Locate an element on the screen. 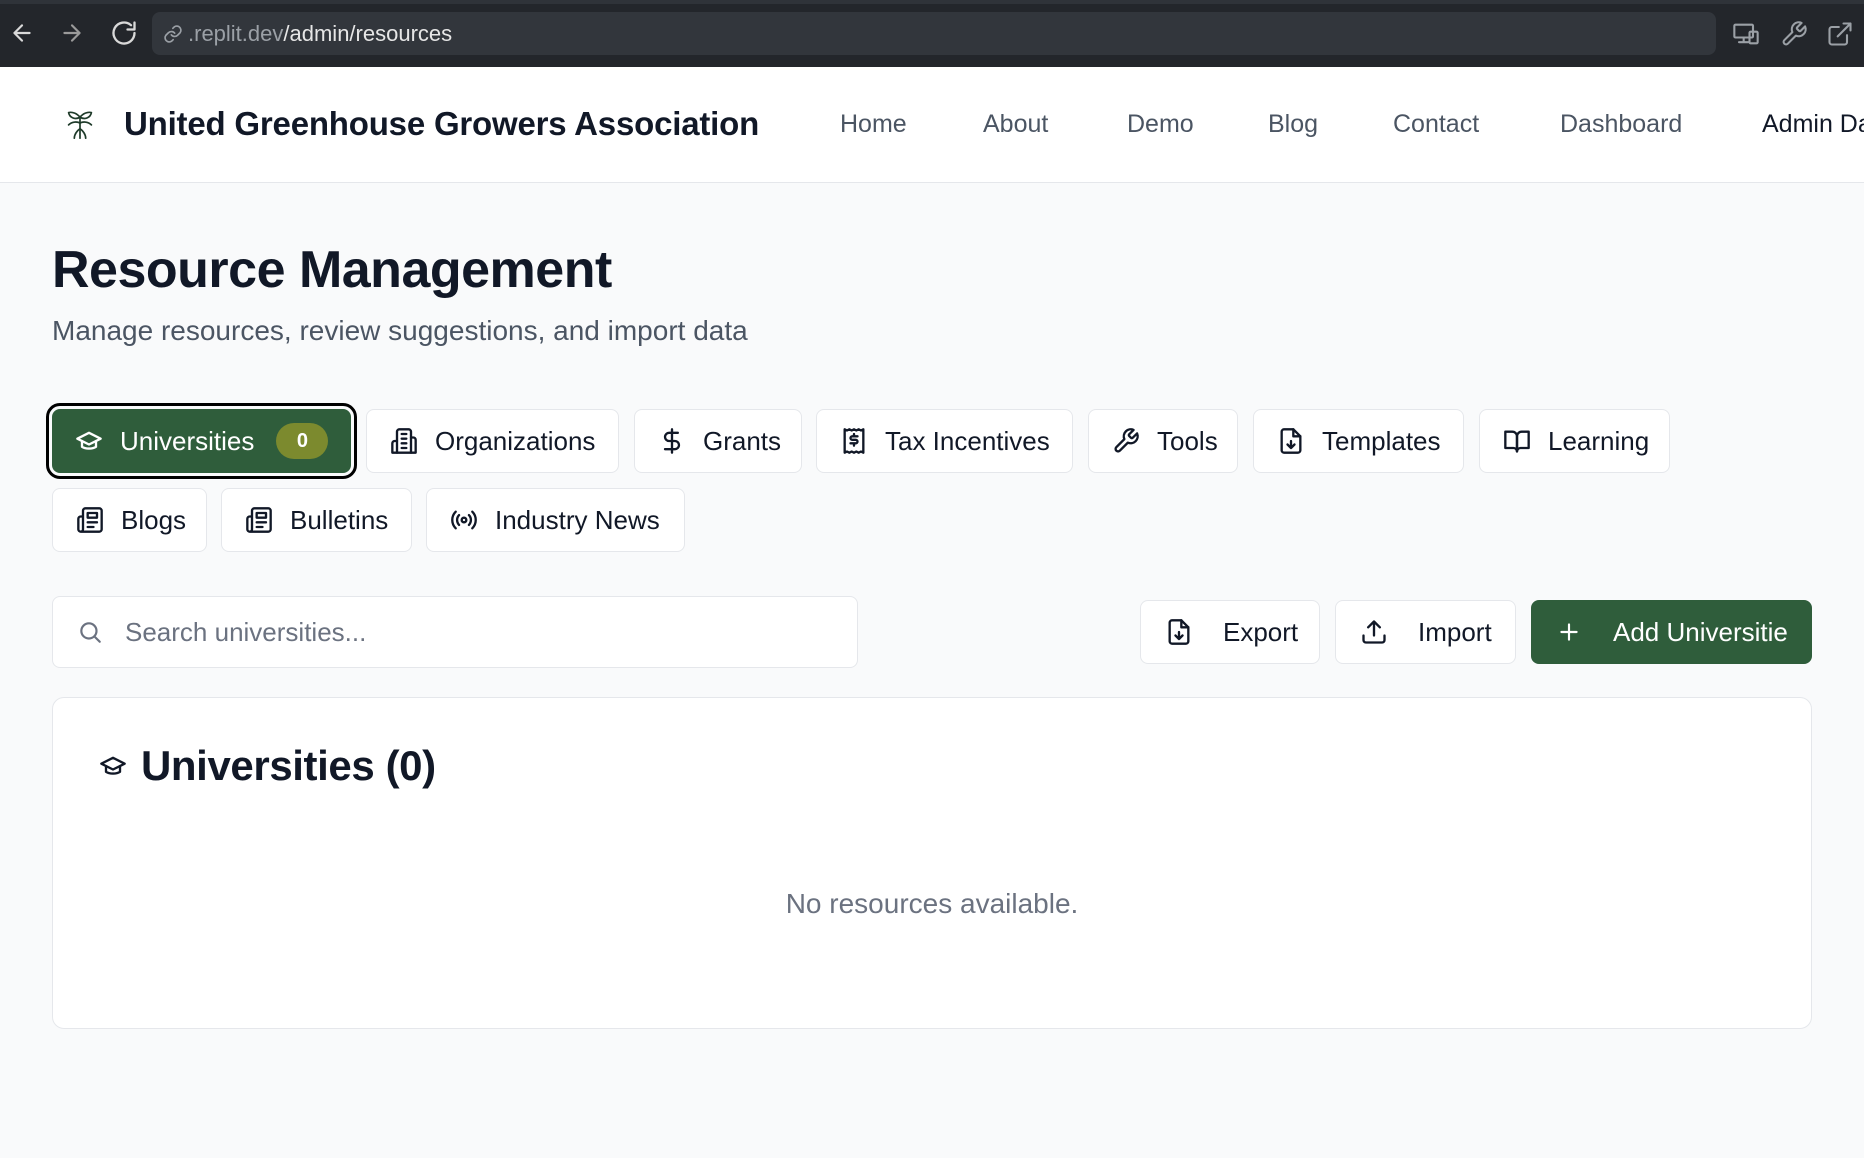 The image size is (1864, 1158). search-icon is located at coordinates (90, 632).